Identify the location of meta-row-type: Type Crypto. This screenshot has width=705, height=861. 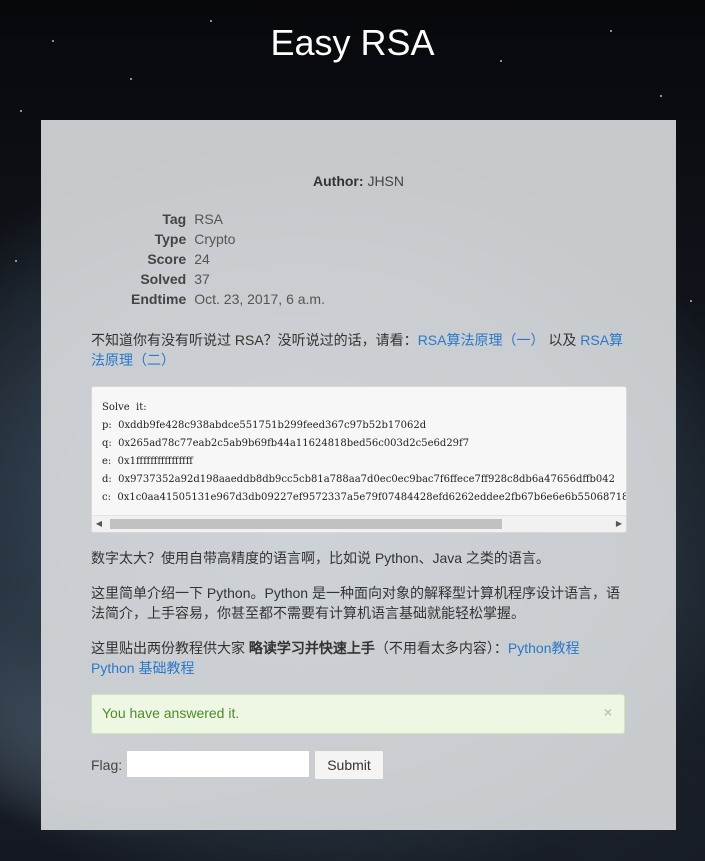
(228, 239).